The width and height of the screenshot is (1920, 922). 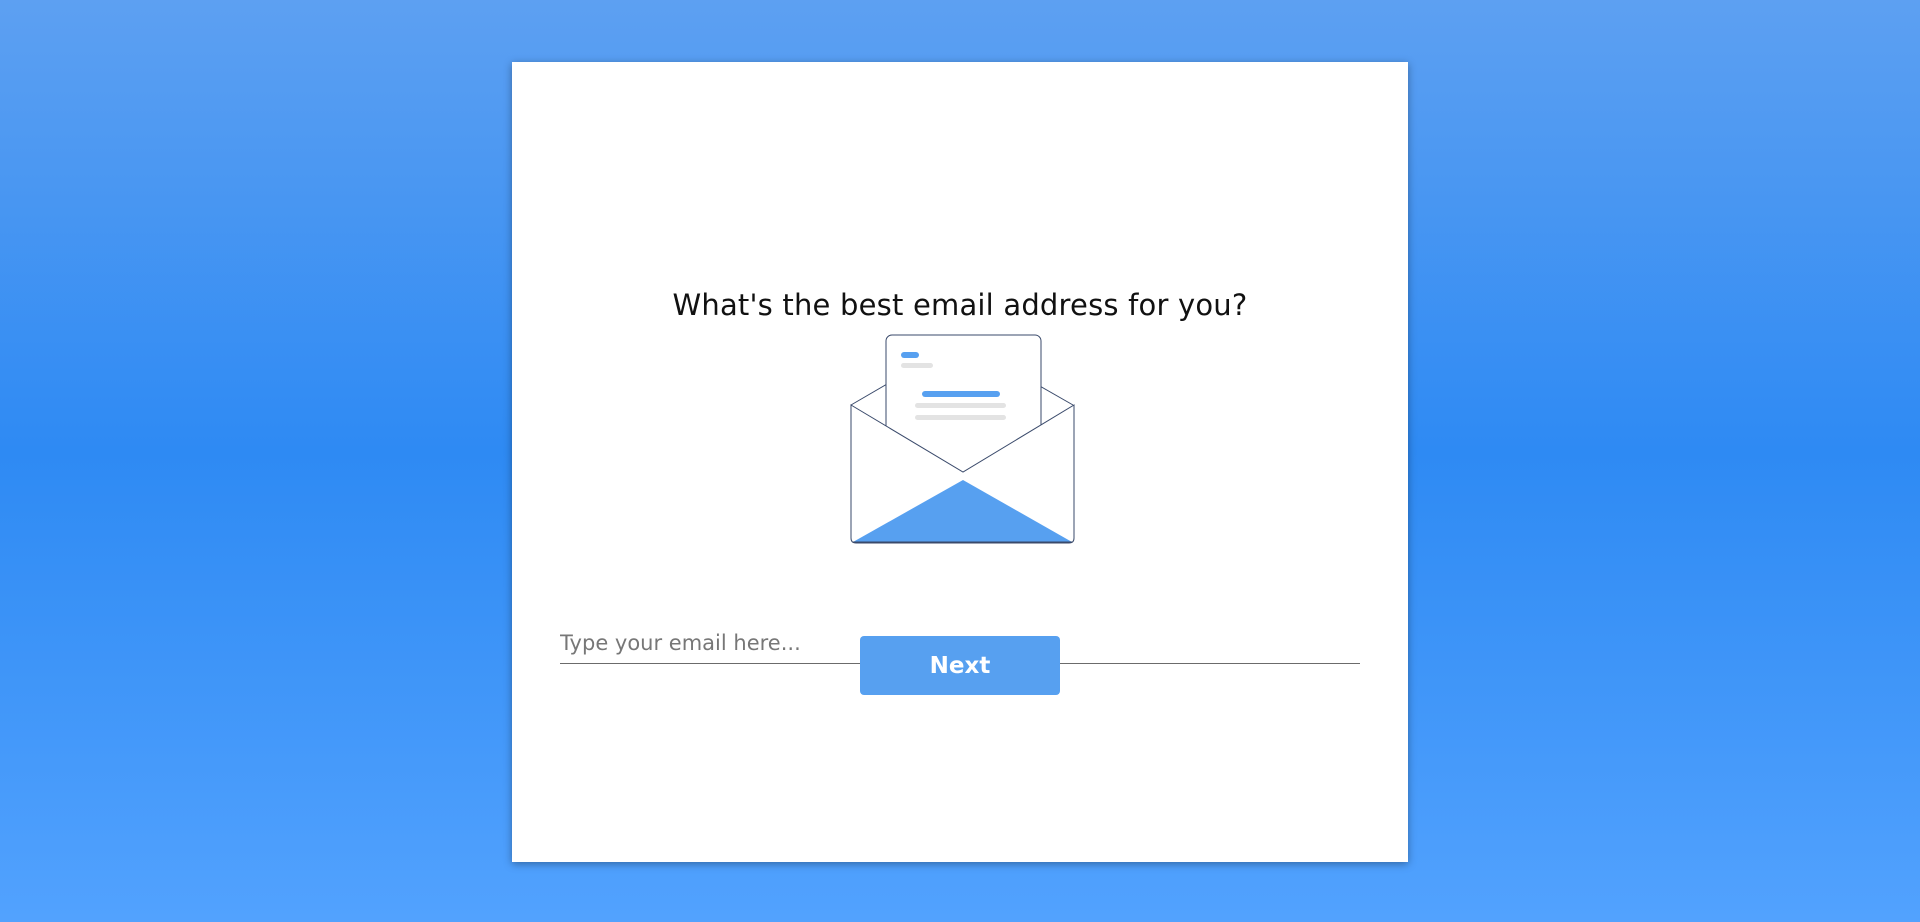 I want to click on form-title: What's the best email address for you?, so click(x=960, y=305).